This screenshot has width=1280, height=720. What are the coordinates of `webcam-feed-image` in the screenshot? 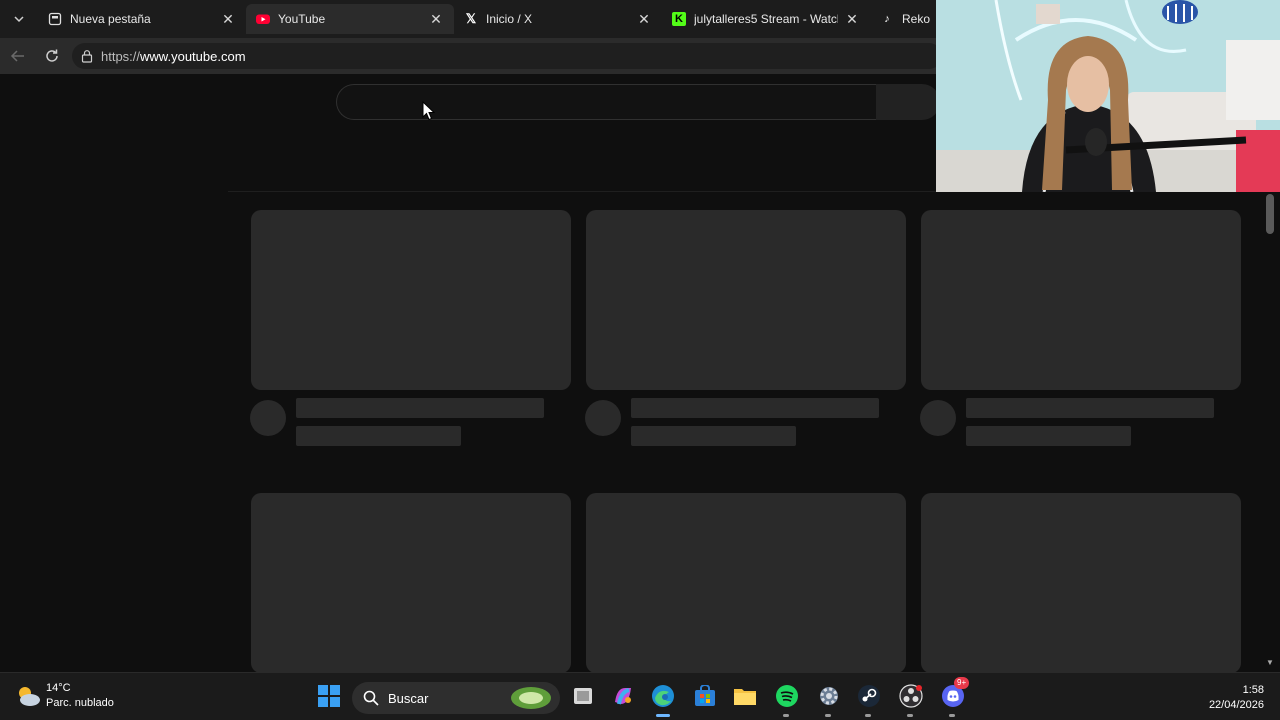 It's located at (1108, 96).